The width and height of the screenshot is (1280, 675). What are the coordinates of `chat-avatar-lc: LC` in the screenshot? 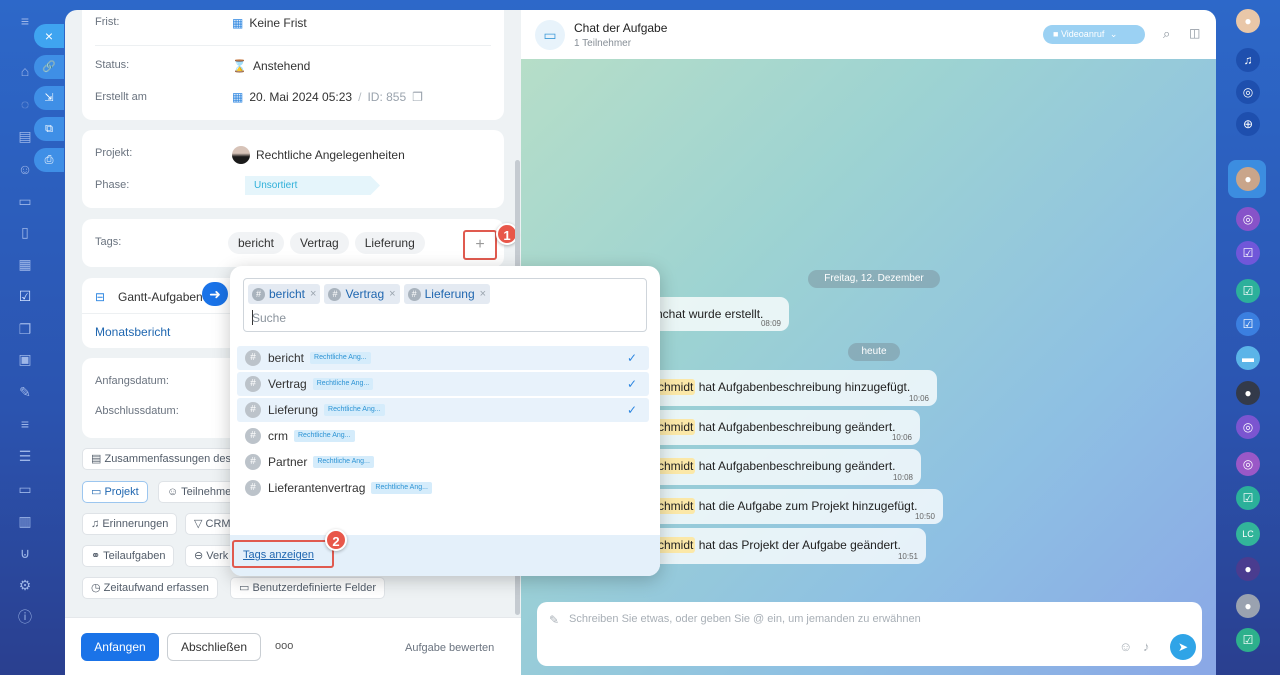 It's located at (1248, 534).